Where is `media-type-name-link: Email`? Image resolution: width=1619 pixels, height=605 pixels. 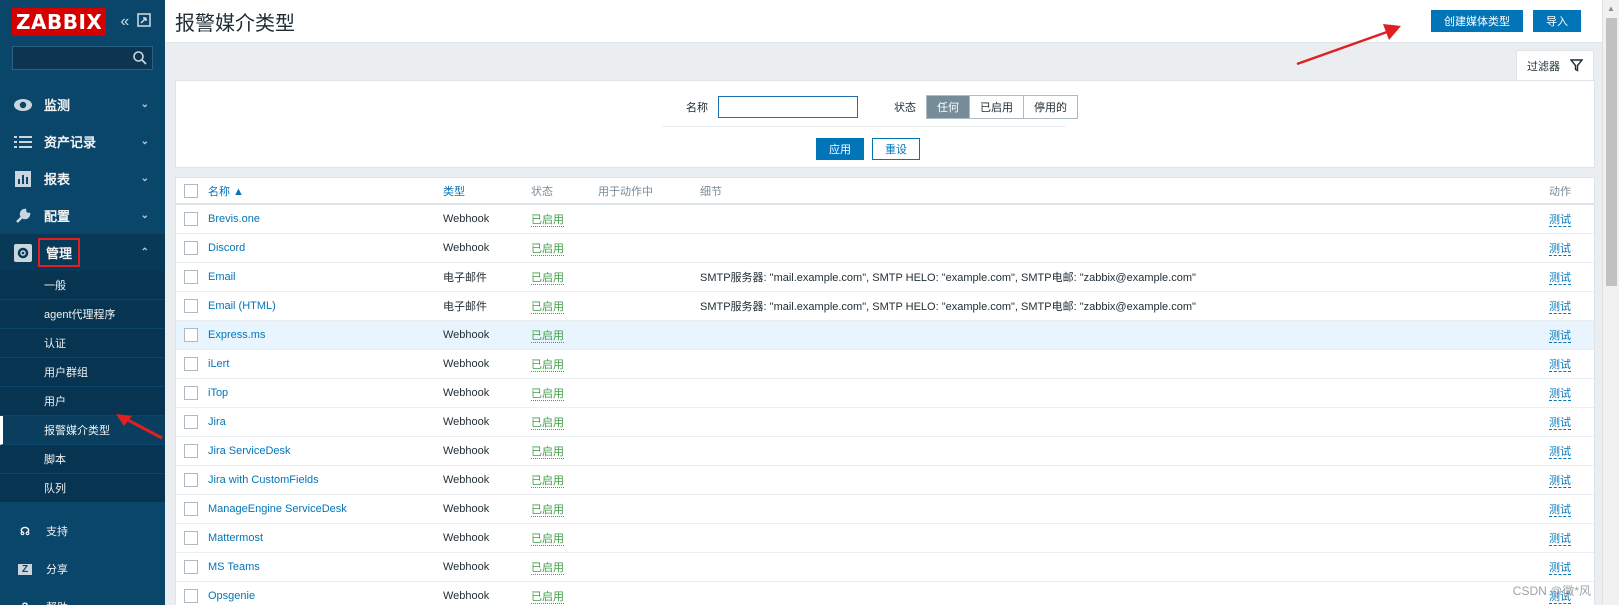 media-type-name-link: Email is located at coordinates (222, 277).